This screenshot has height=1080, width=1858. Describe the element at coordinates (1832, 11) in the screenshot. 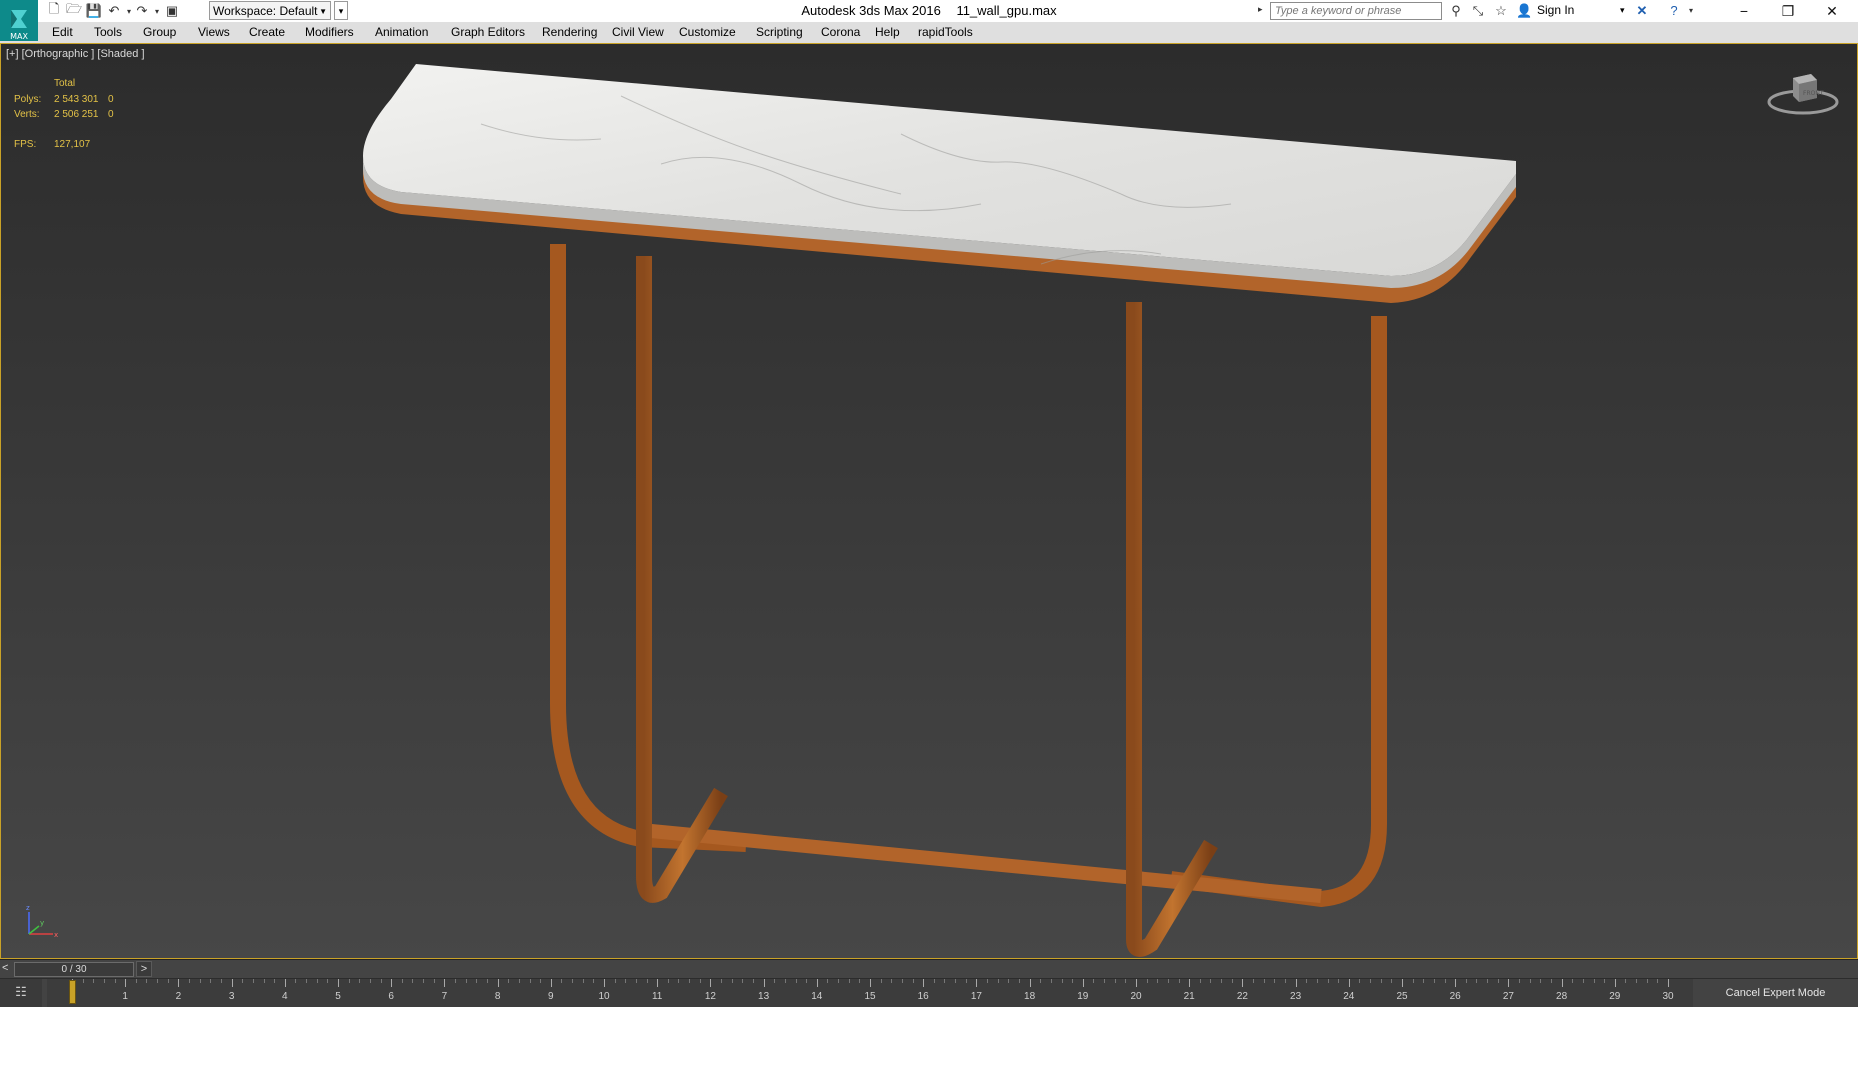

I see `close-button: ✕` at that location.